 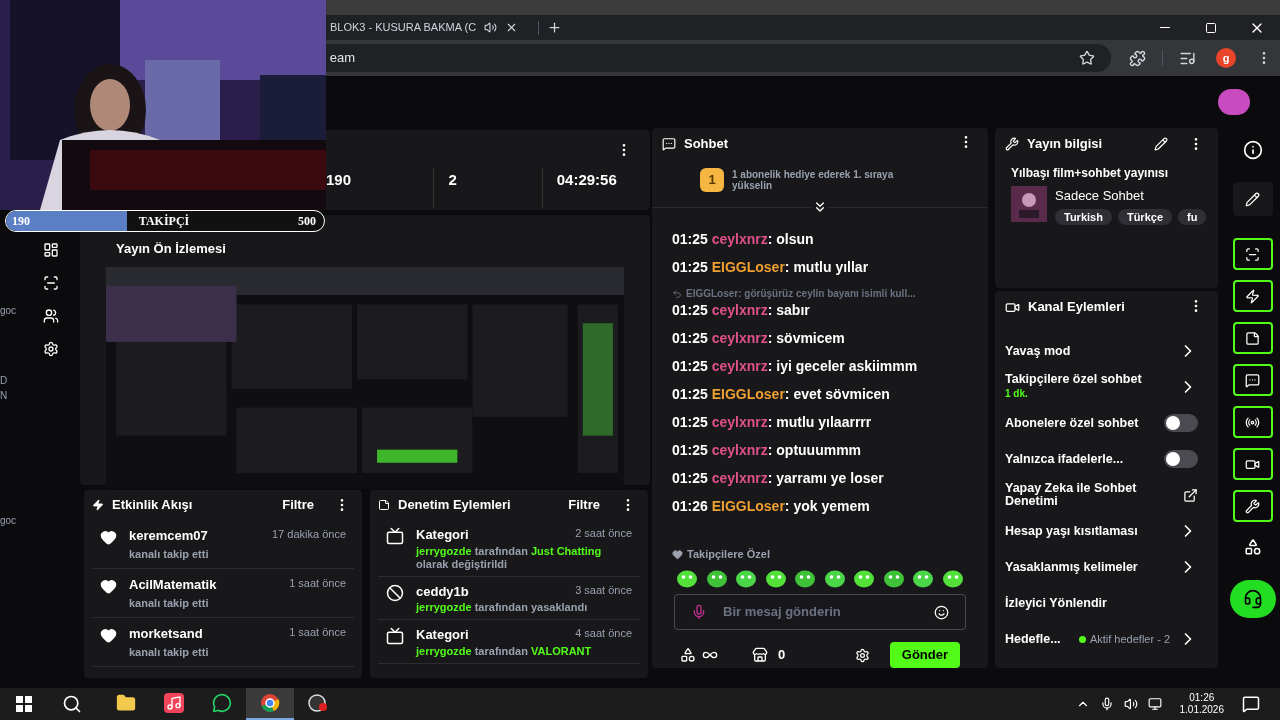 What do you see at coordinates (924, 655) in the screenshot?
I see `send-button: Gönder` at bounding box center [924, 655].